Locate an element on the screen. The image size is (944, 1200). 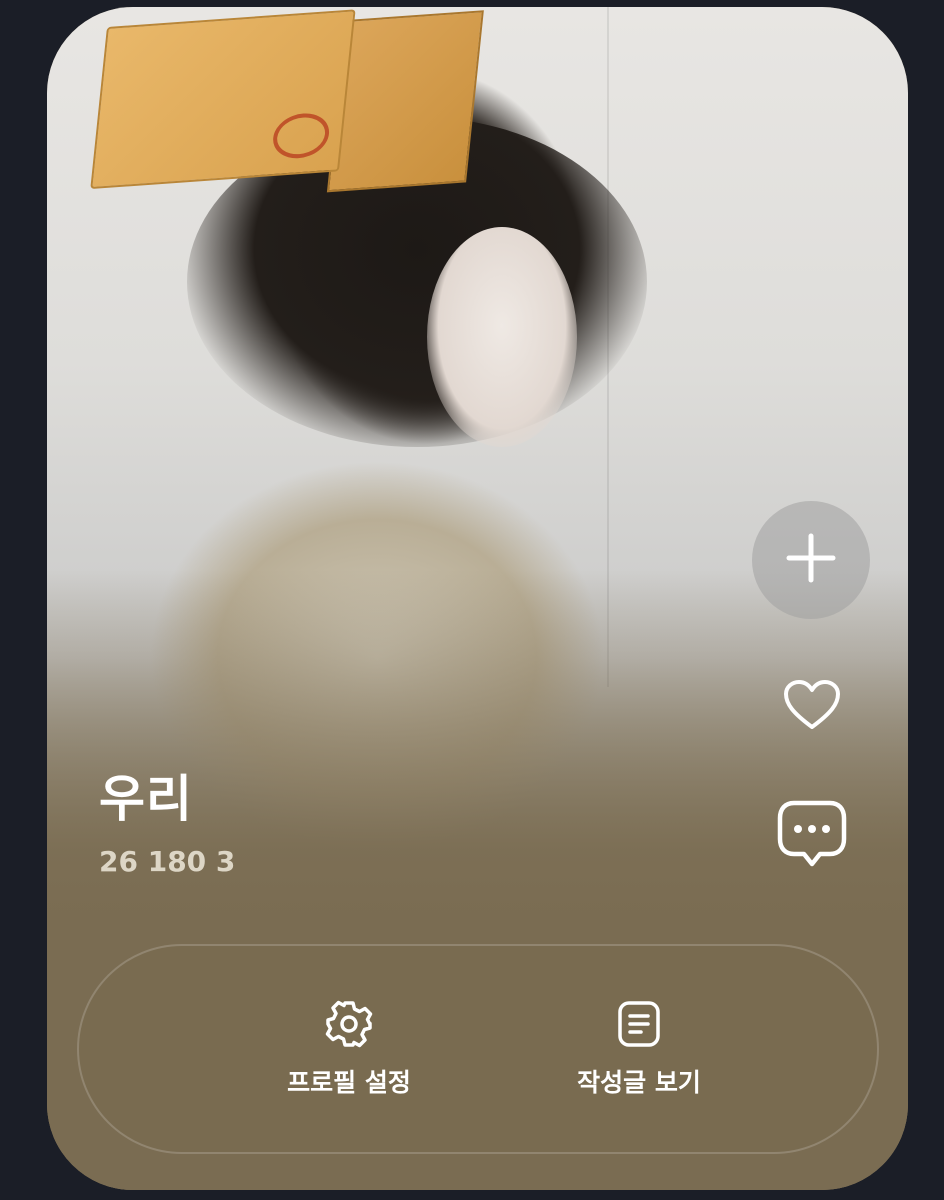
profile-stats: 26 180 3 is located at coordinates (167, 861).